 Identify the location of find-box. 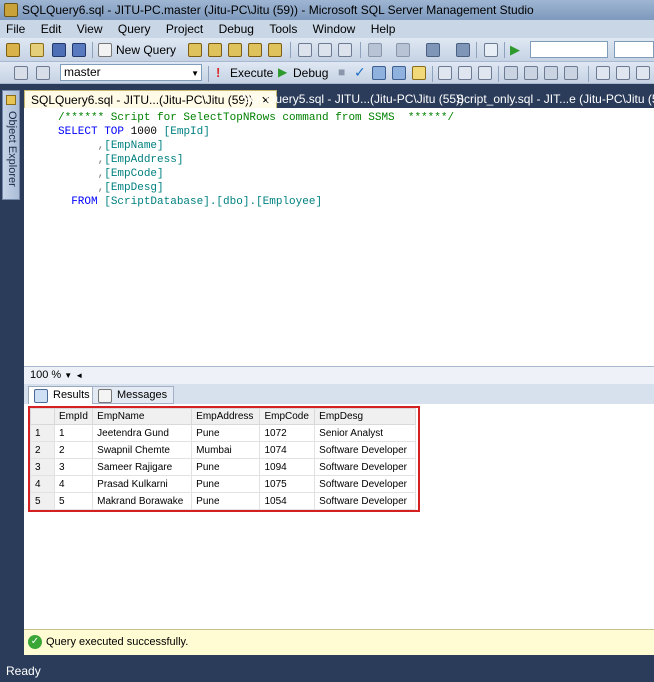
(634, 49).